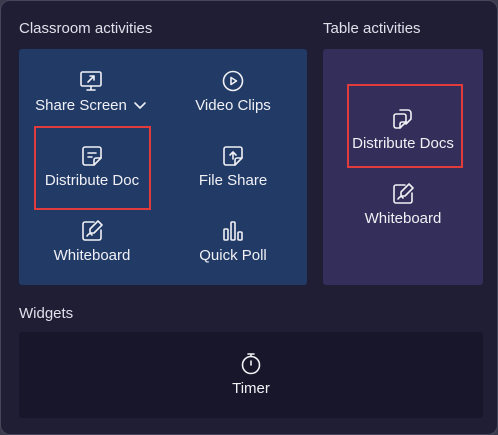 The height and width of the screenshot is (435, 498). I want to click on distribute-docs-label: Distribute Docs, so click(403, 143).